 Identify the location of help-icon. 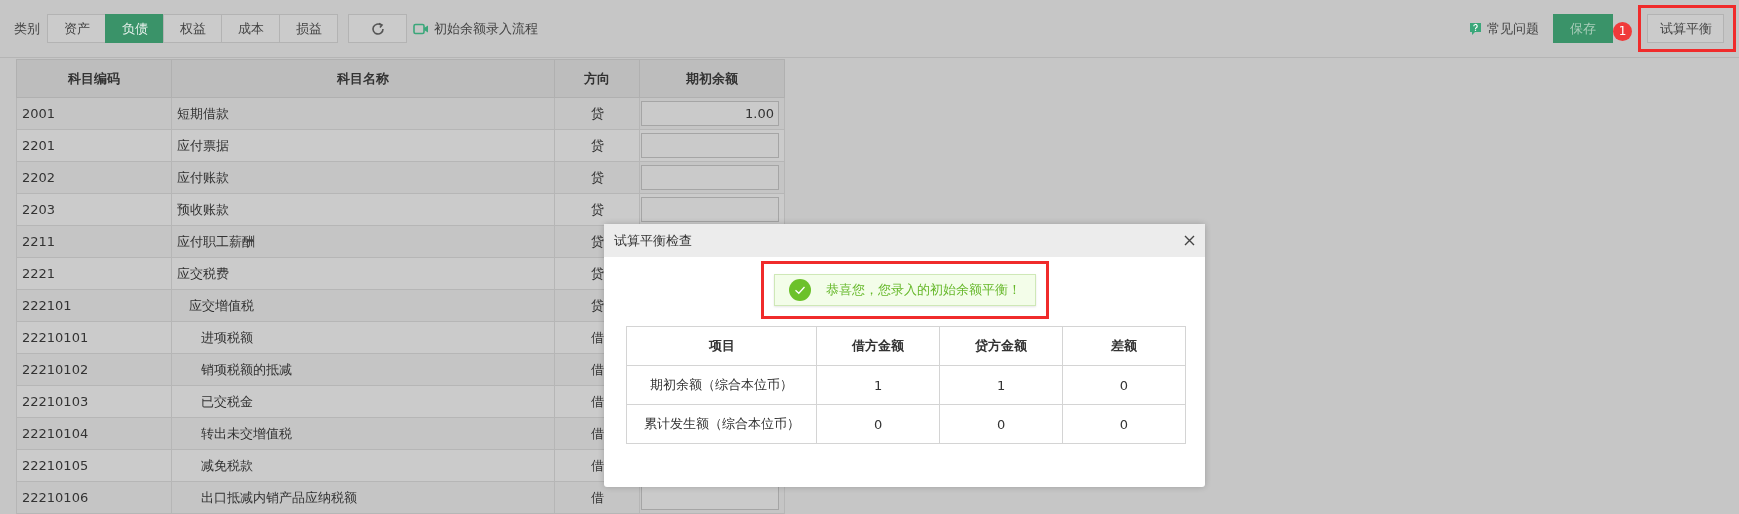
(1475, 28).